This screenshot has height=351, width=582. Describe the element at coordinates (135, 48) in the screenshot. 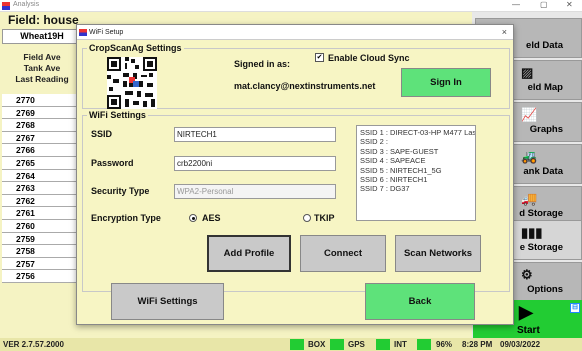

I see `cropscan-legend: CropScanAg Settings` at that location.